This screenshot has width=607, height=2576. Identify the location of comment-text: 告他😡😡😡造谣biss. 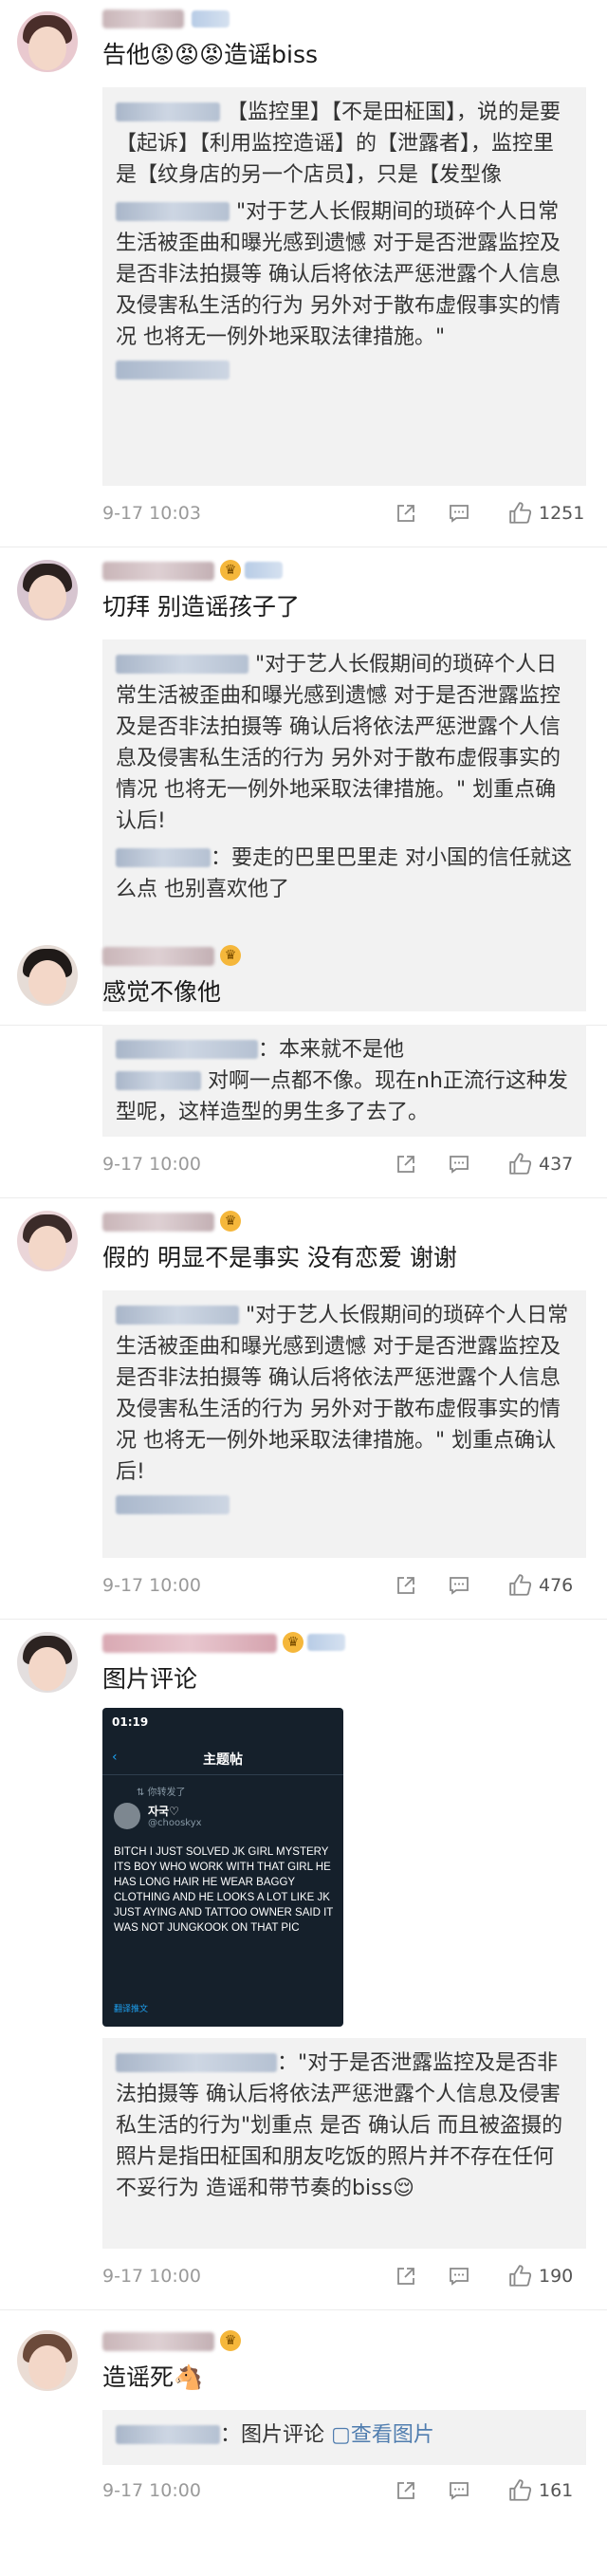
(210, 54).